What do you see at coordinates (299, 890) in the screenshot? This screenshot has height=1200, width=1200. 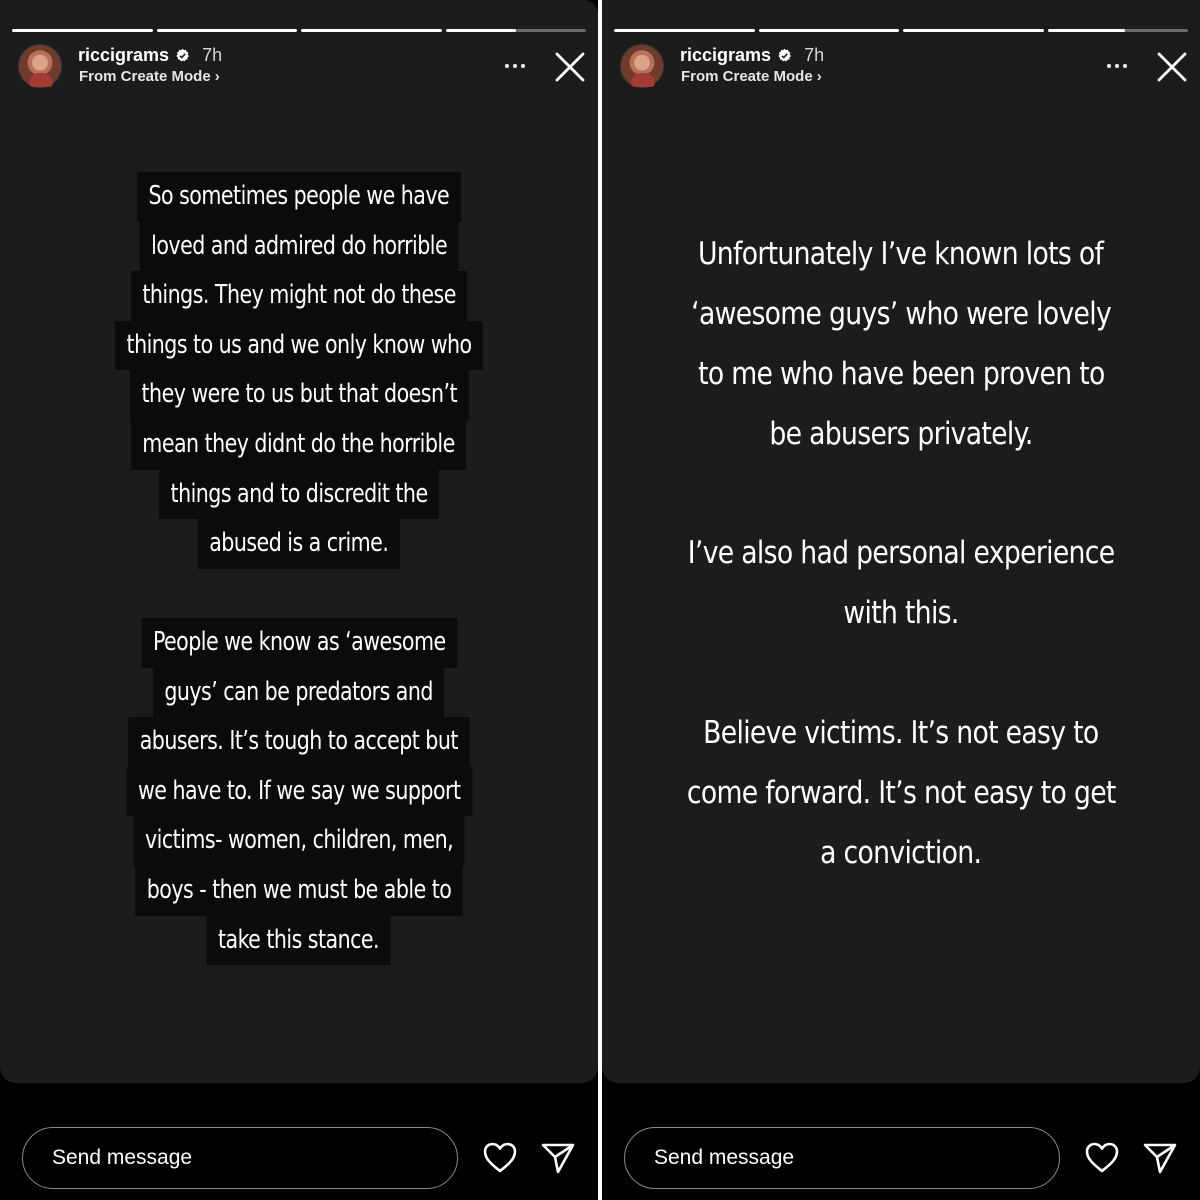 I see `text-line: boys - then we must be able to` at bounding box center [299, 890].